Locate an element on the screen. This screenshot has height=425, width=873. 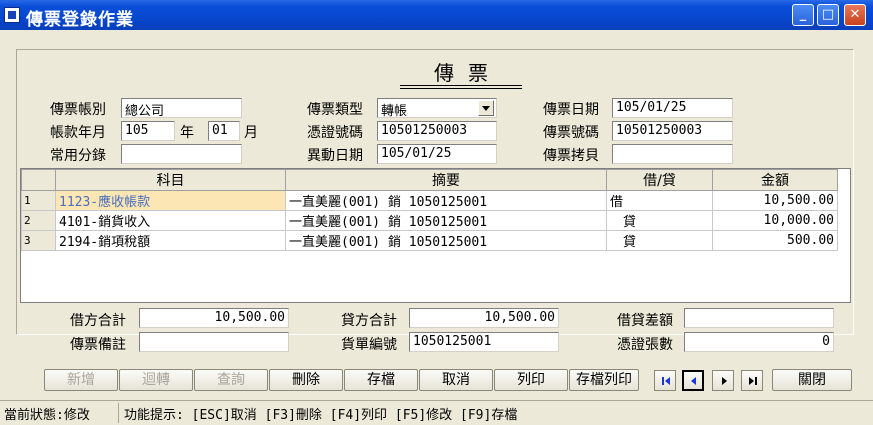
common-entry-field is located at coordinates (181, 154).